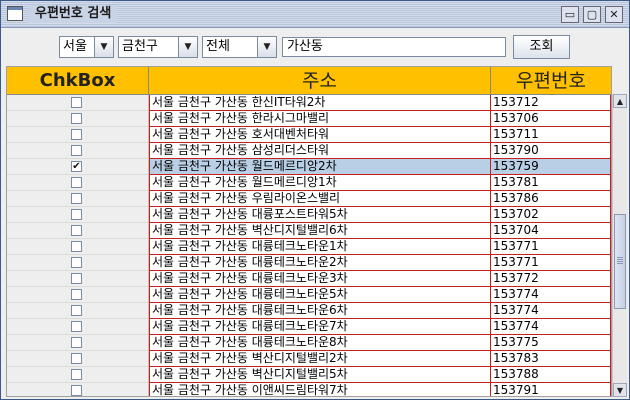  I want to click on address-cell: 서울 금천구 가산동 한신IT타워2차, so click(320, 103).